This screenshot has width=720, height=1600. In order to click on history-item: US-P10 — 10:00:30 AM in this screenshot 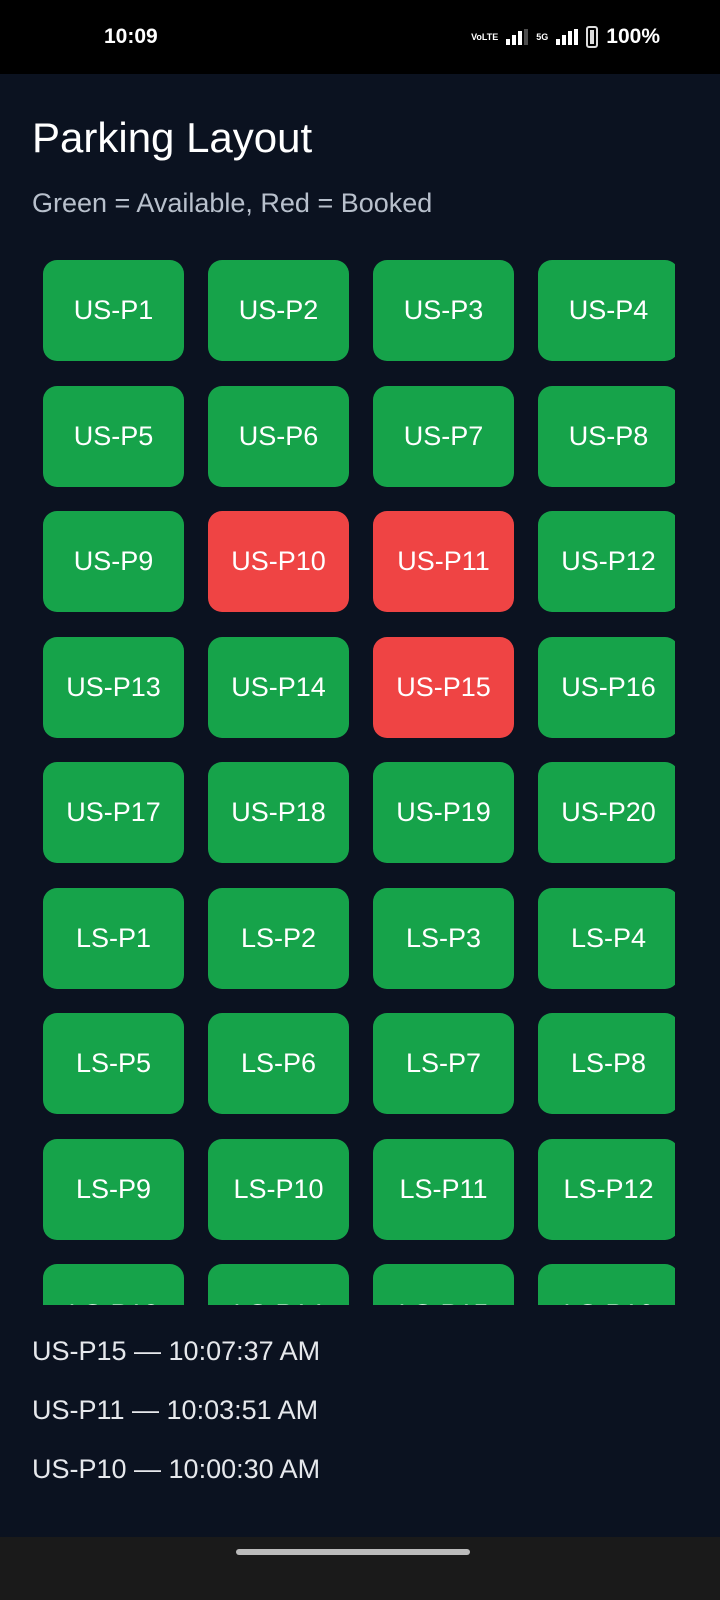, I will do `click(176, 1469)`.